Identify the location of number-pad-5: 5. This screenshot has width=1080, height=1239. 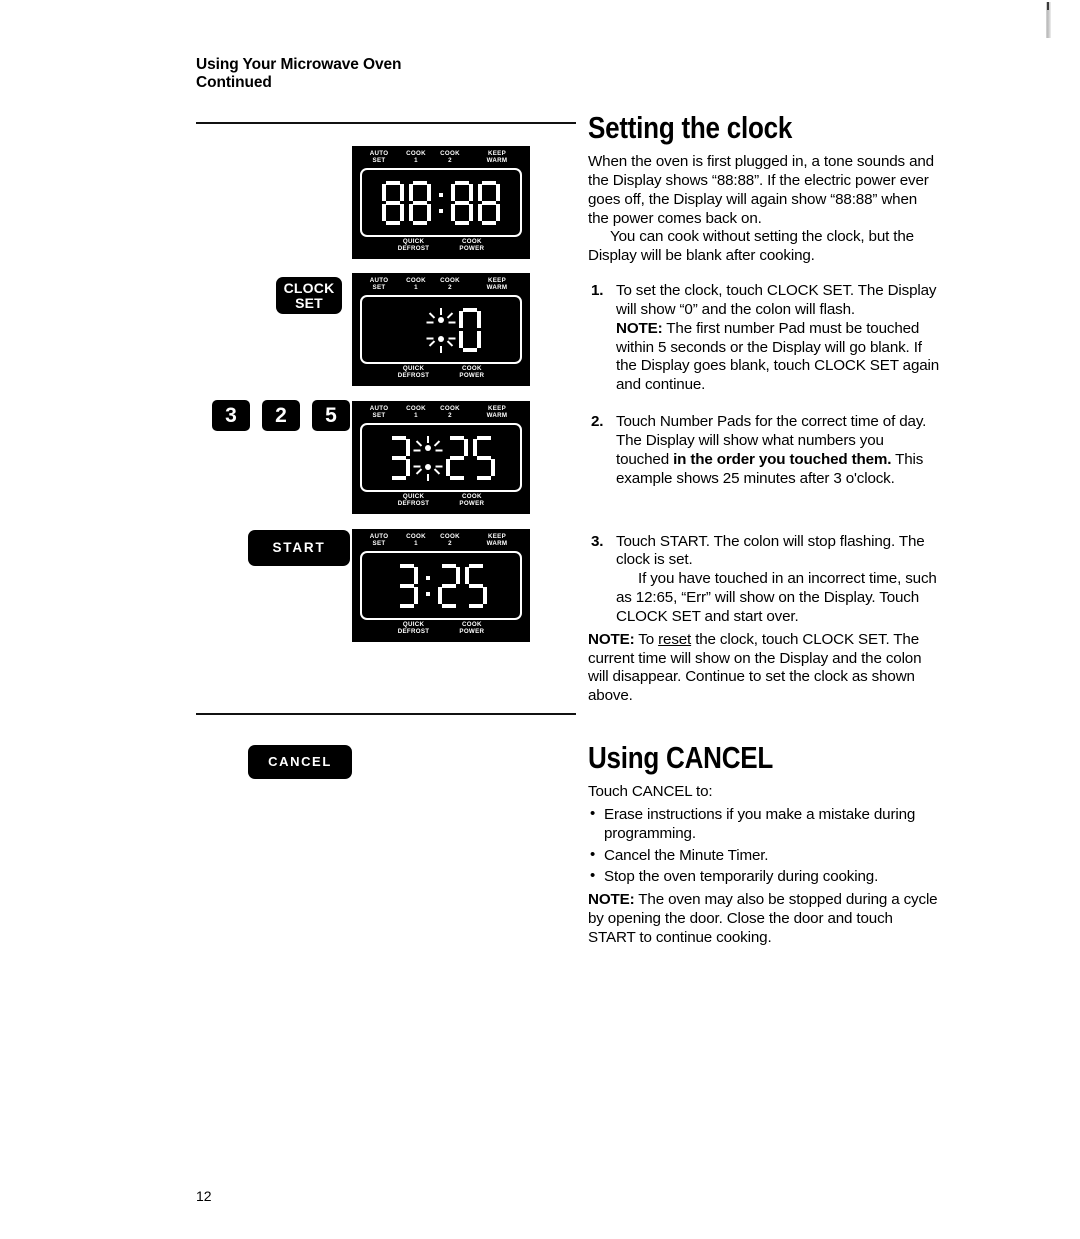
(331, 415).